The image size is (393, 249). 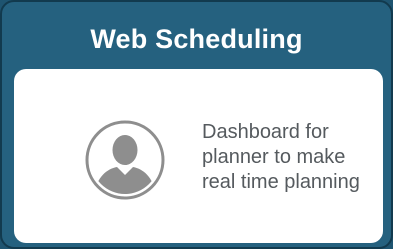 What do you see at coordinates (281, 182) in the screenshot?
I see `description-line: real time planning` at bounding box center [281, 182].